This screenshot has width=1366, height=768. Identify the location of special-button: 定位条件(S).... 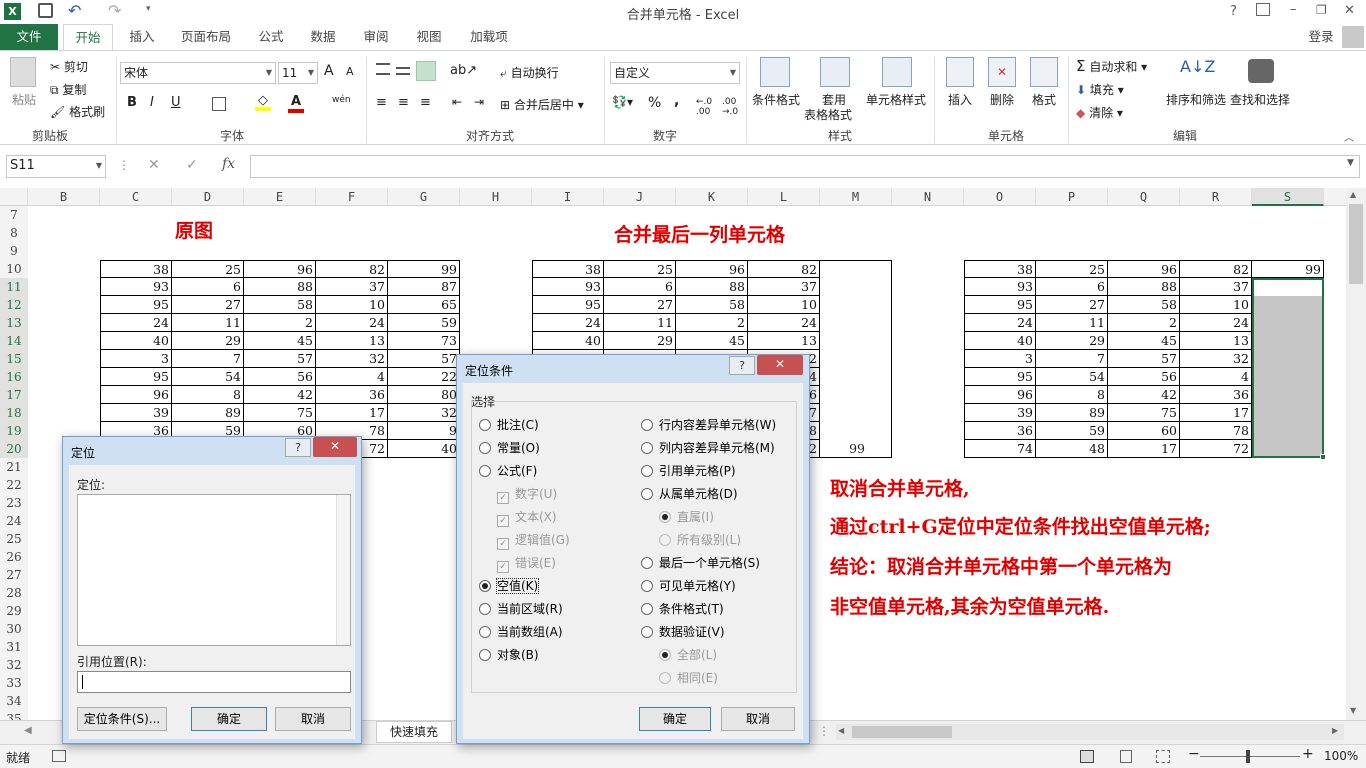
(122, 719).